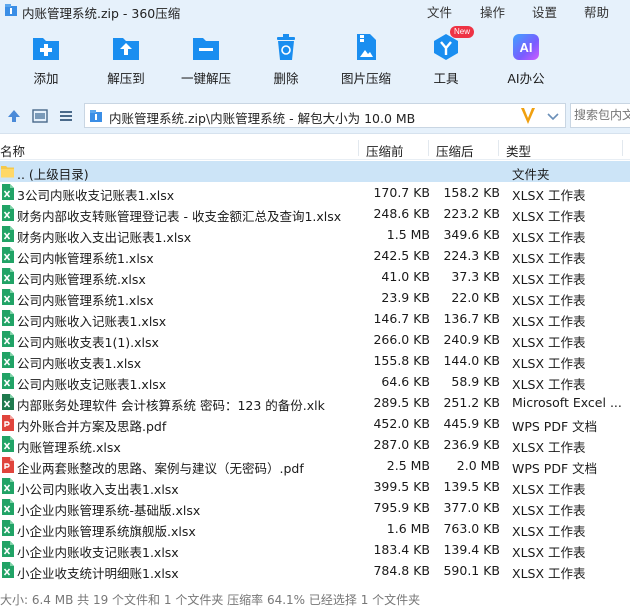 The image size is (630, 606). What do you see at coordinates (160, 468) in the screenshot?
I see `file-name: 企业两套账整改的思路、案例与建议（无密码）.pdf` at bounding box center [160, 468].